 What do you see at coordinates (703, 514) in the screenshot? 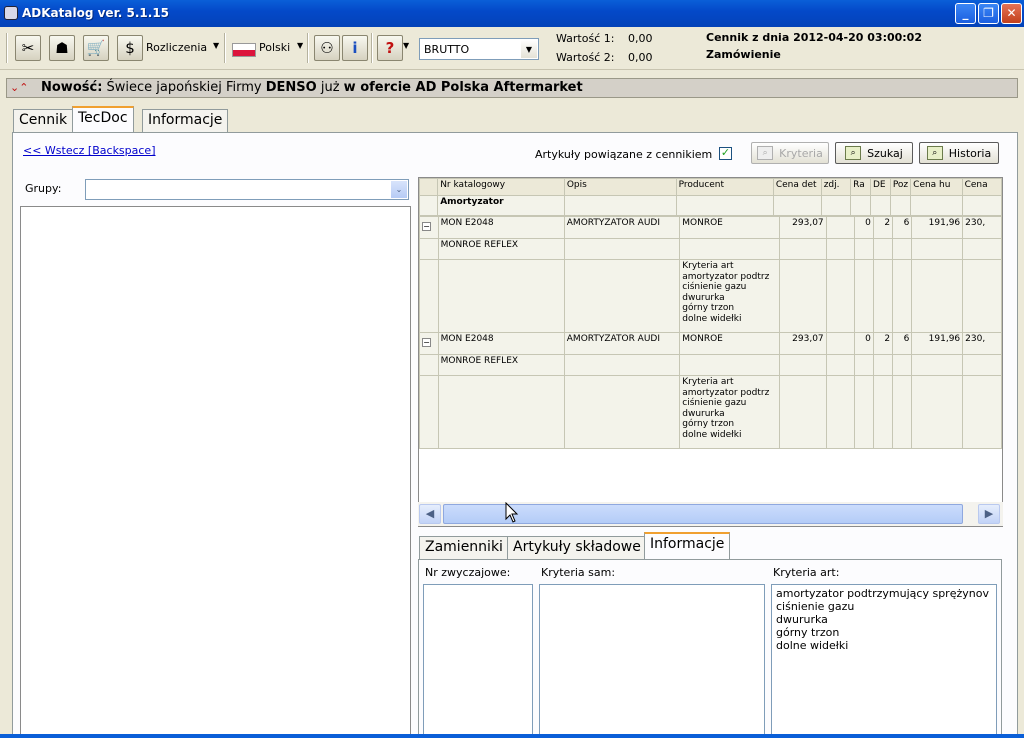
I see `scrollbar-thumb` at bounding box center [703, 514].